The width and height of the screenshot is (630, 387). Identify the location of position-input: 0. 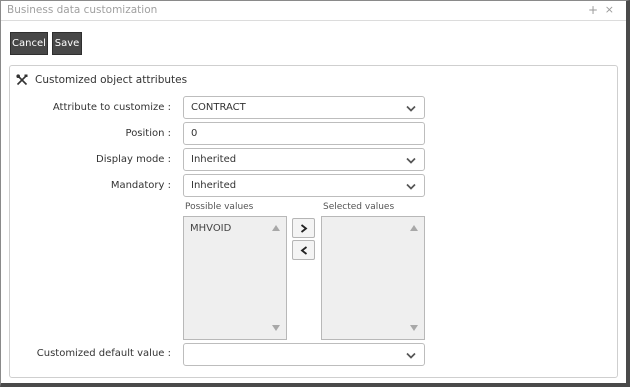
(304, 133).